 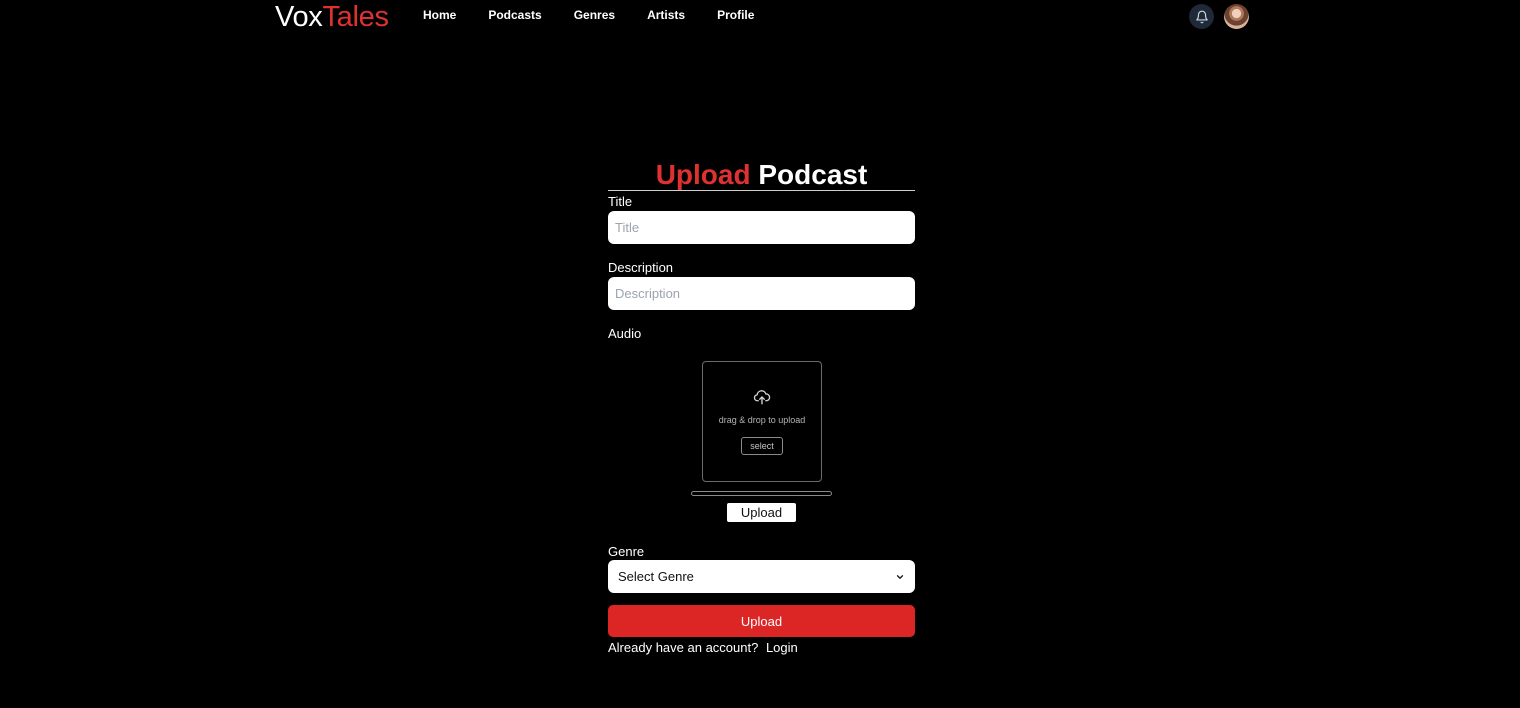 I want to click on nav-link-profile: Profile, so click(x=735, y=15).